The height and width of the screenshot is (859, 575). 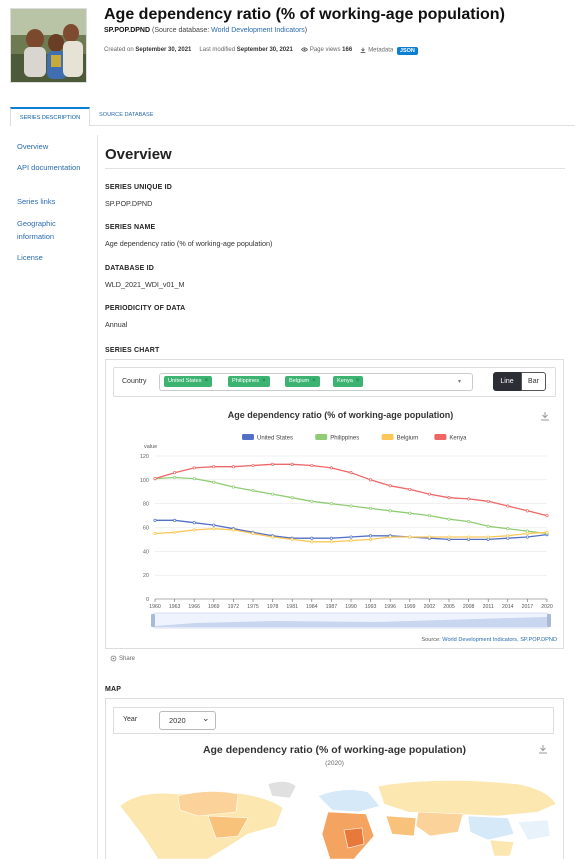 I want to click on field-label-series-name: SERIES NAME, so click(x=130, y=227).